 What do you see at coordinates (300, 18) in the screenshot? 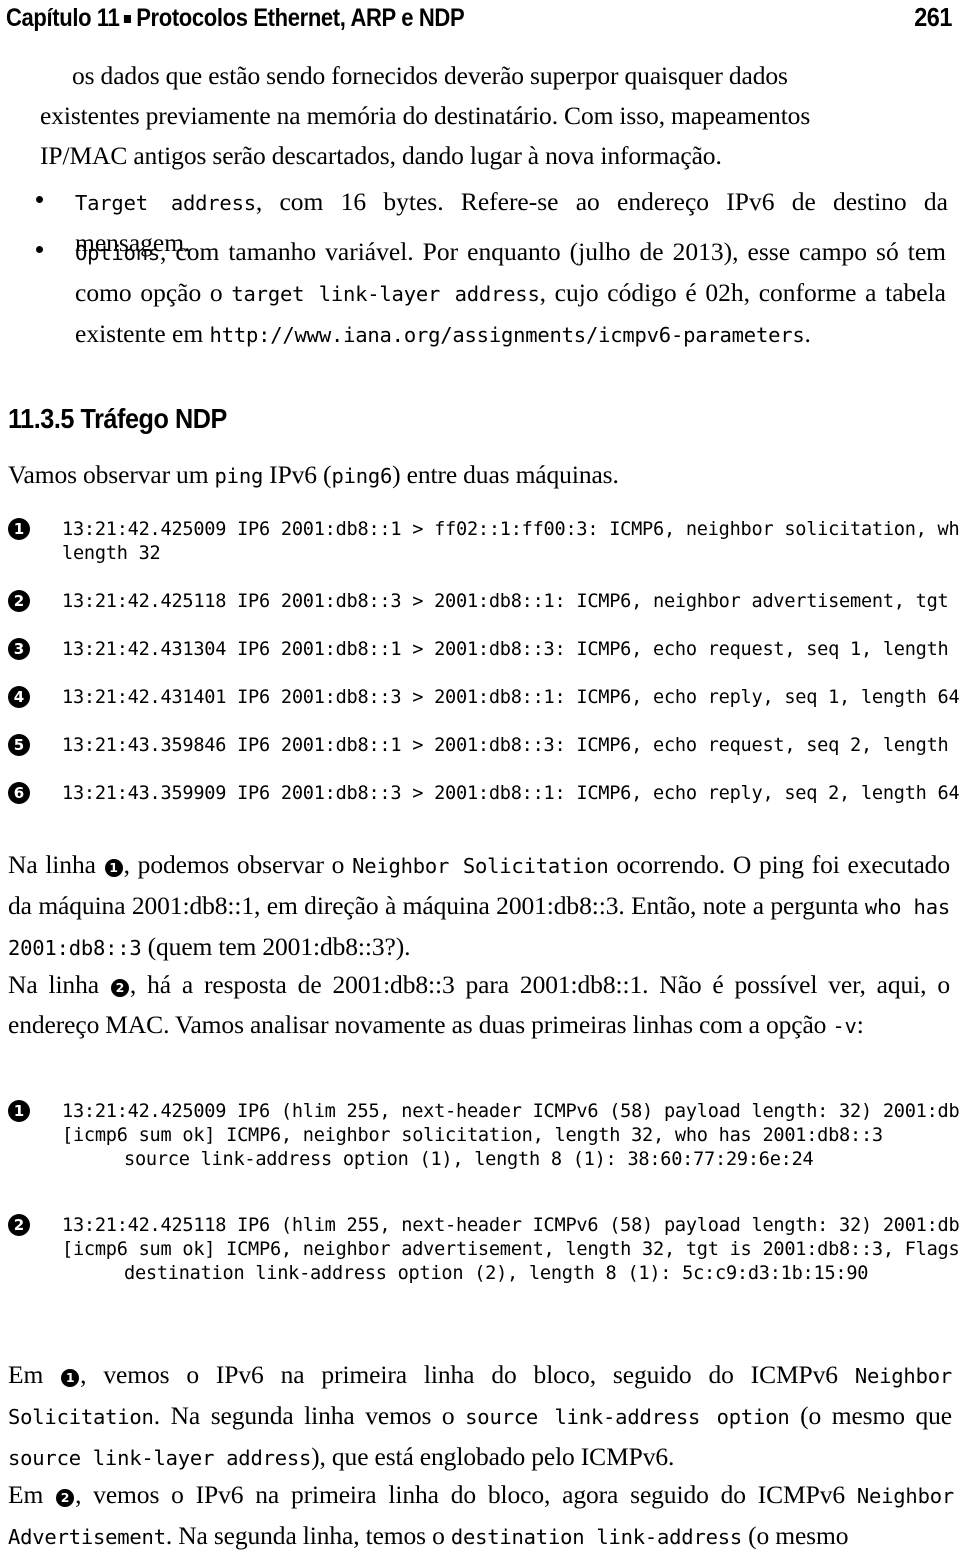
I see `chapter-title: Protocolos Ethernet, ARP e NDP` at bounding box center [300, 18].